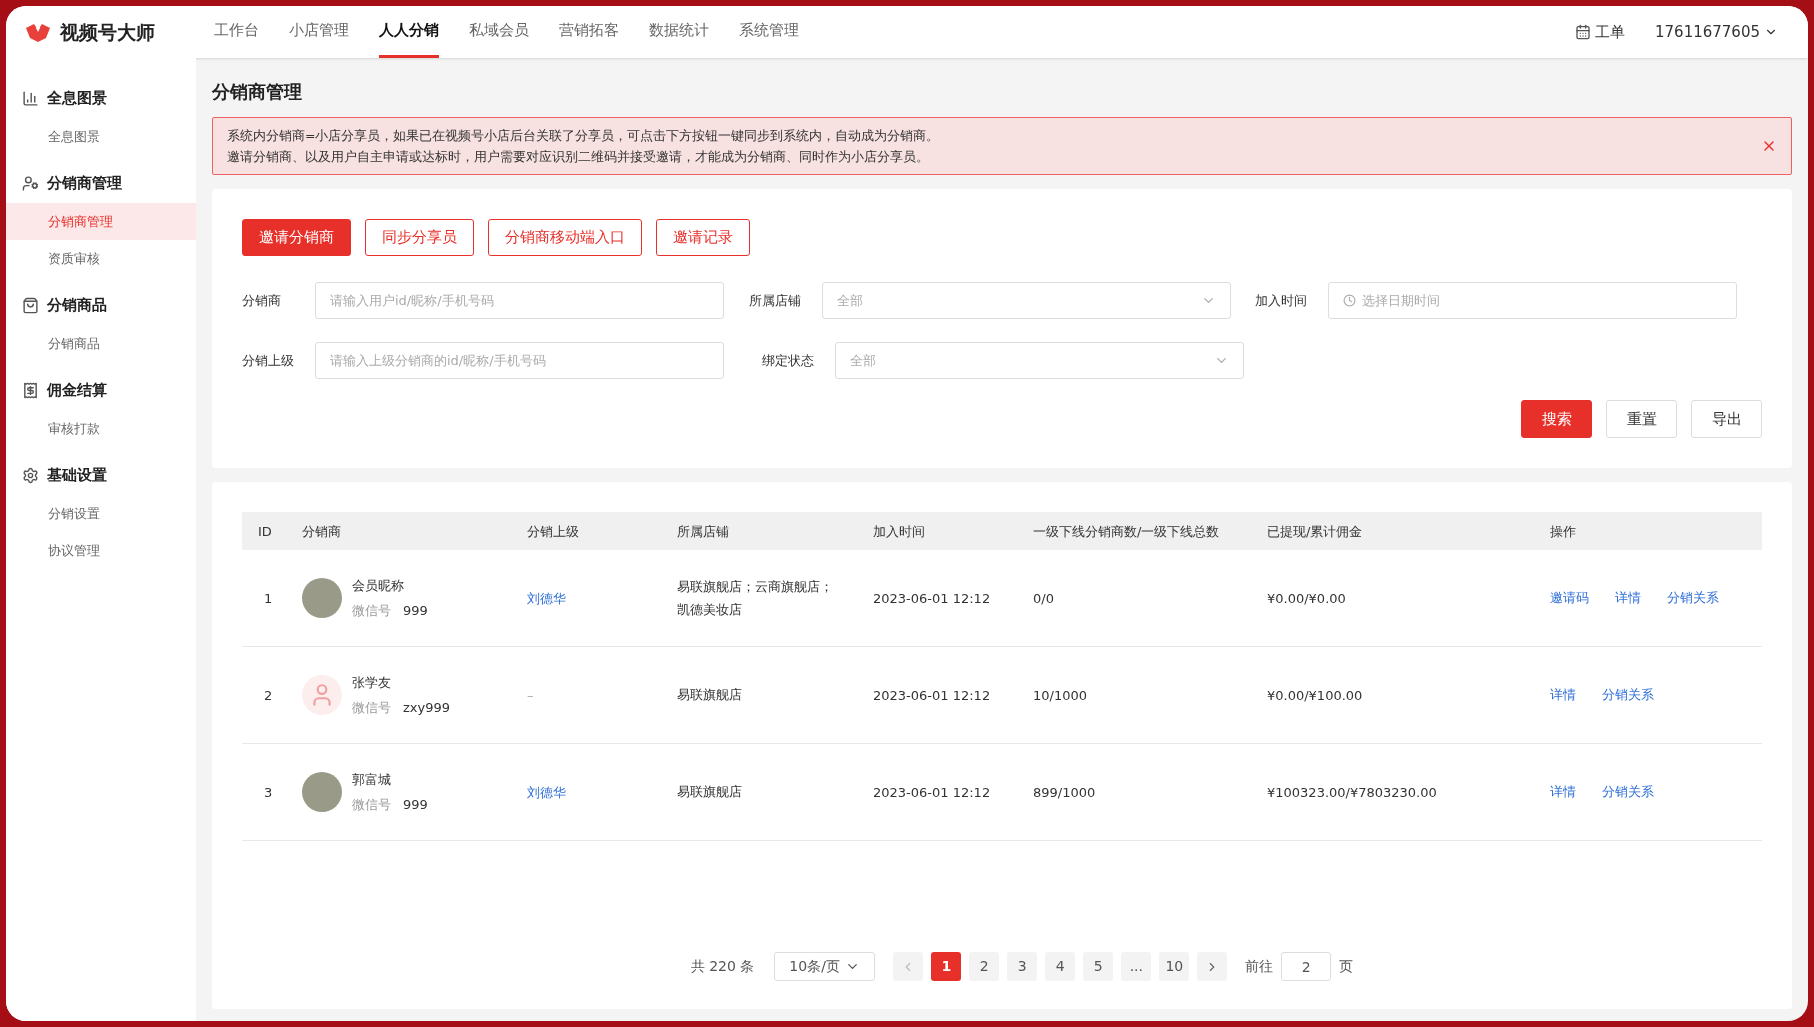 The image size is (1814, 1027). What do you see at coordinates (946, 966) in the screenshot?
I see `page-button: 1` at bounding box center [946, 966].